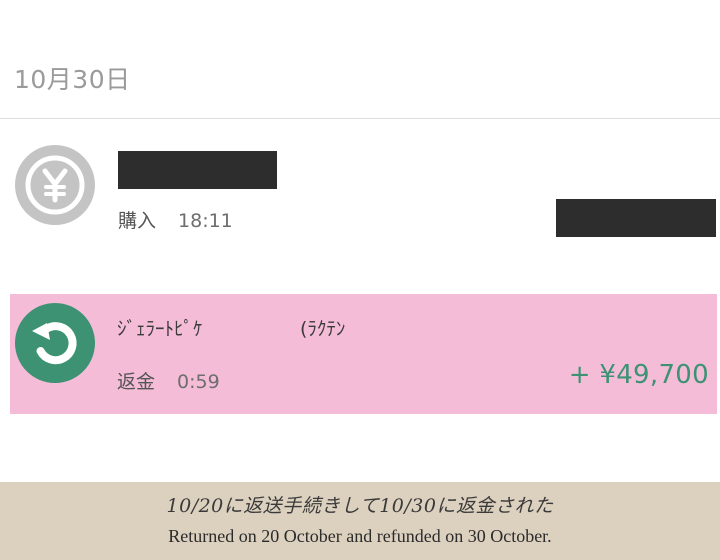 This screenshot has height=560, width=720. I want to click on caption-japanese: 10/20に返送手続きして10/30に返金された, so click(360, 506).